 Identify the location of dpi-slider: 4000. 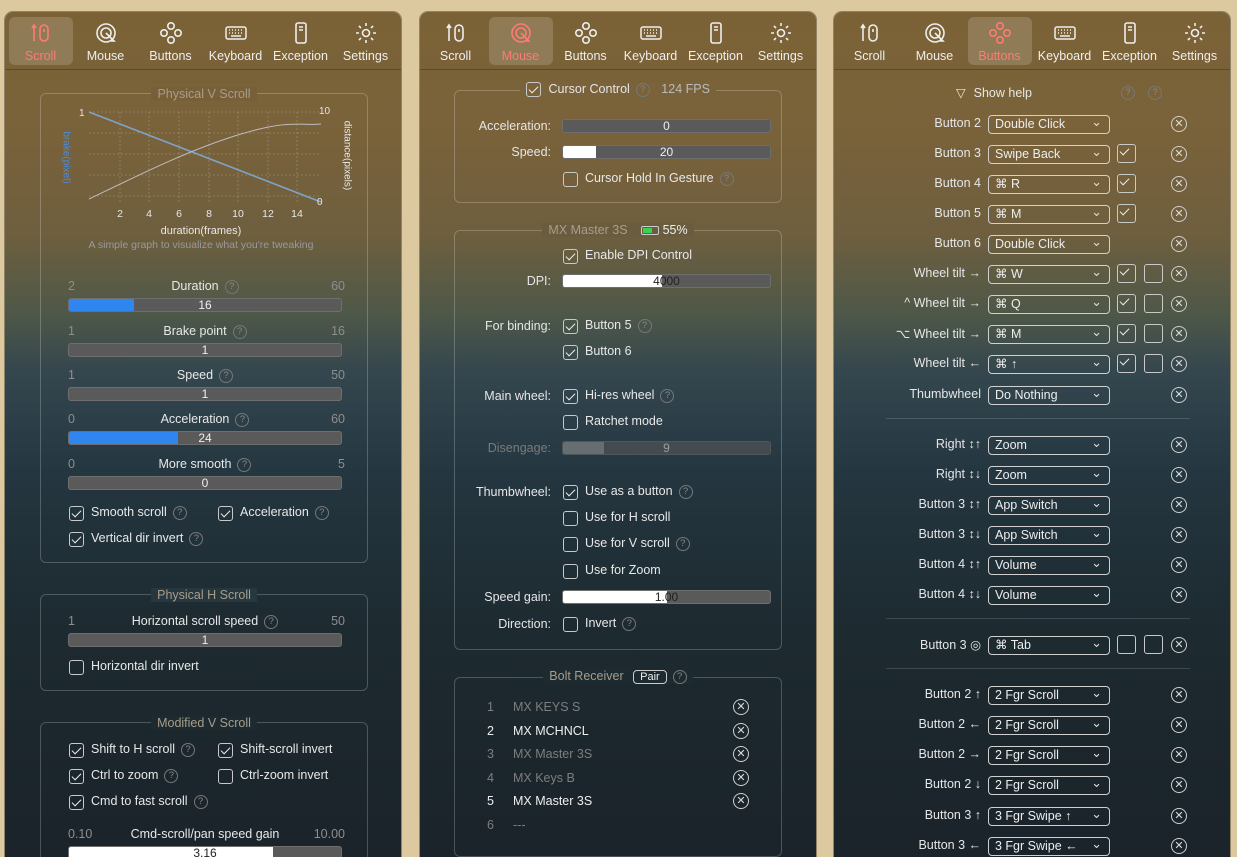
(666, 281).